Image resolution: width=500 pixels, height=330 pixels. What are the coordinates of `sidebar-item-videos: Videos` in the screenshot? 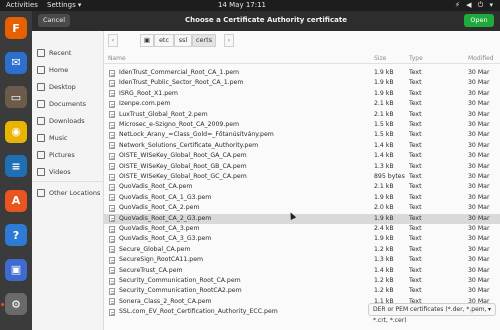 It's located at (68, 172).